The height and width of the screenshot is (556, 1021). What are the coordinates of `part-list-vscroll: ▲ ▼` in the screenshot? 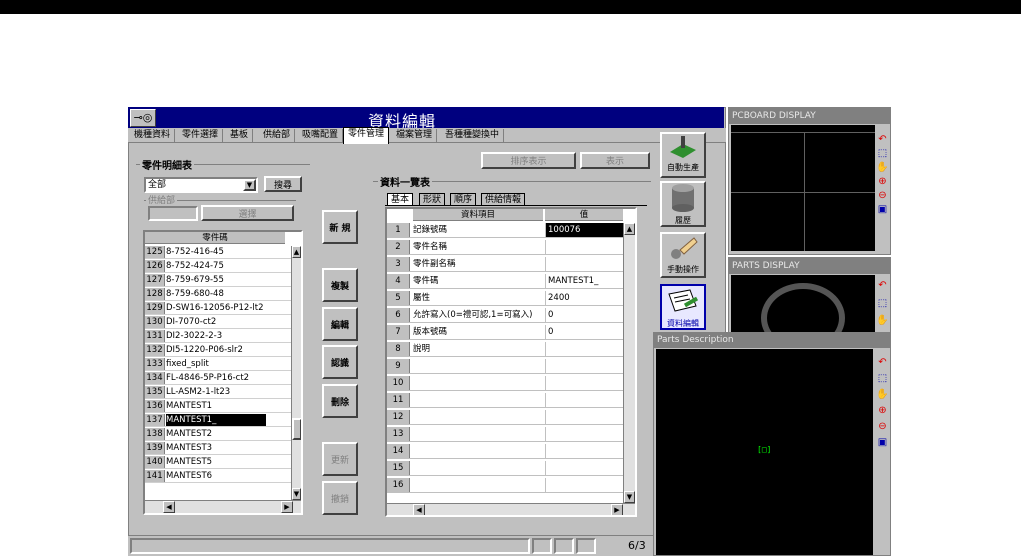 It's located at (296, 373).